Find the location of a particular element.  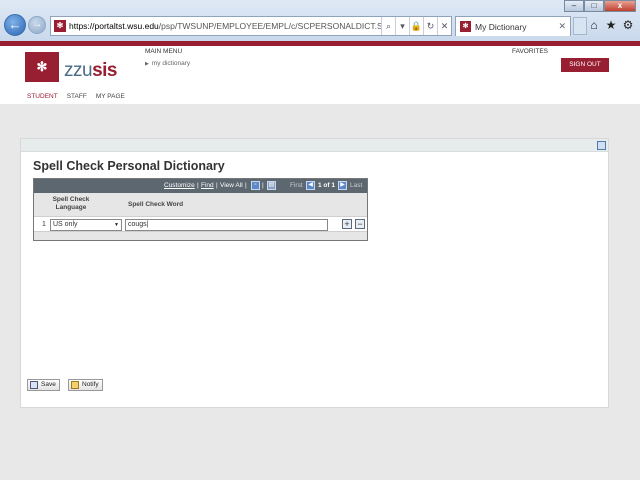

logo-prefix: zzu is located at coordinates (78, 70).